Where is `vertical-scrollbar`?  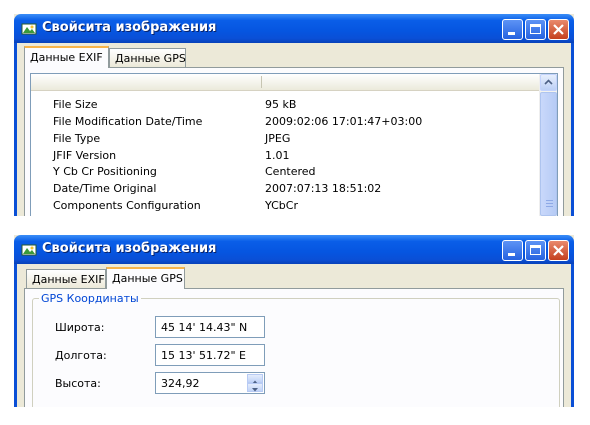 vertical-scrollbar is located at coordinates (548, 145).